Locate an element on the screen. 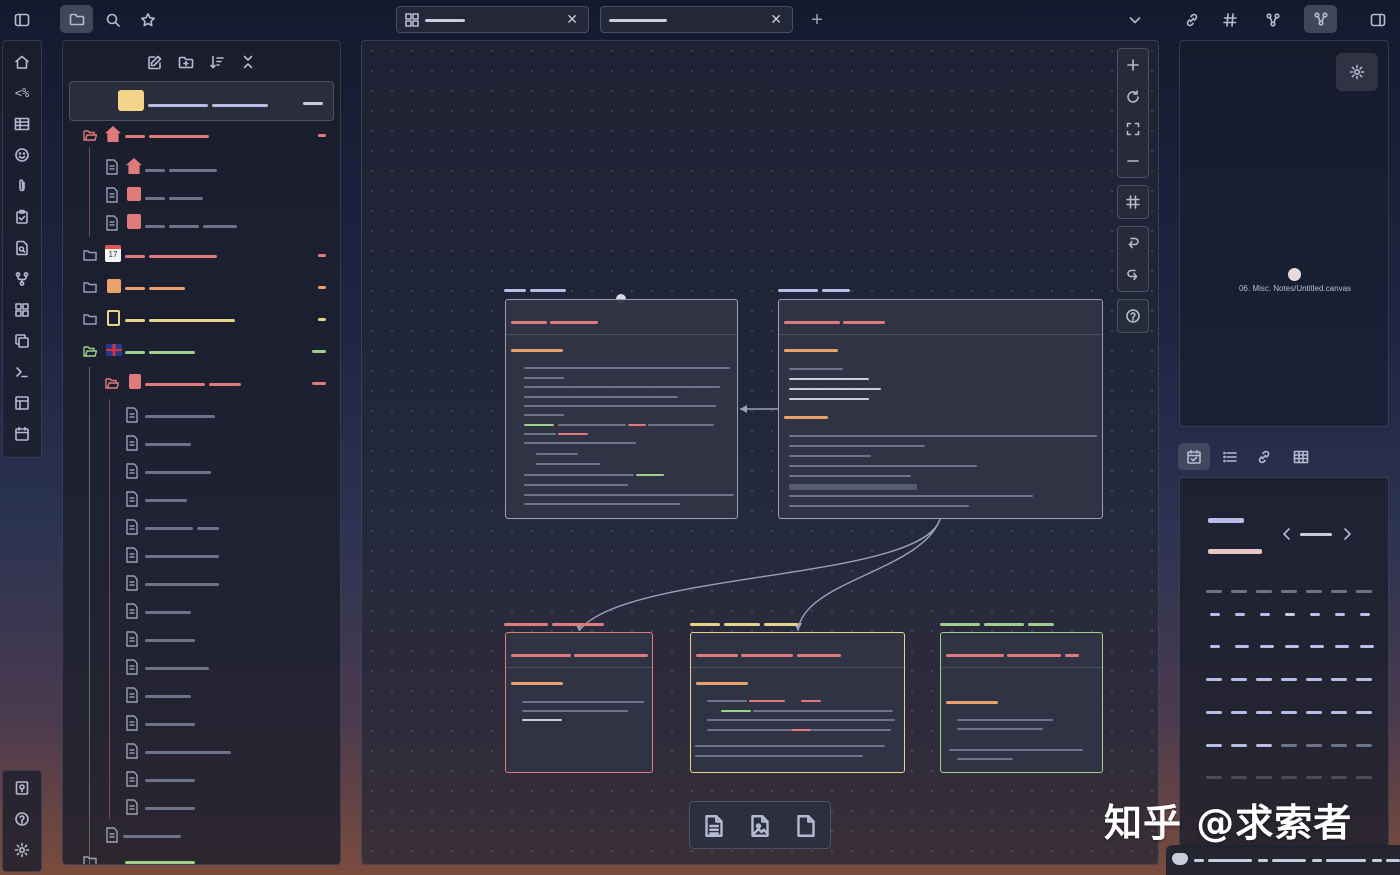  table-icon is located at coordinates (22, 124).